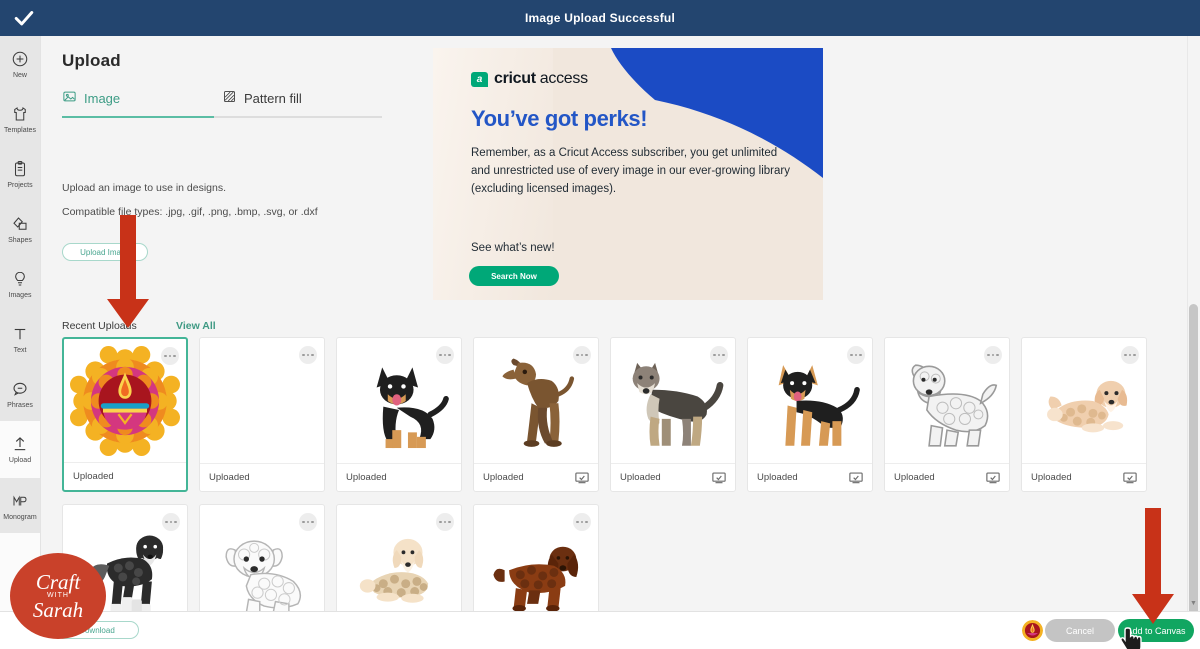 The height and width of the screenshot is (649, 1200). What do you see at coordinates (20, 130) in the screenshot?
I see `sidebar-item-label: Templates` at bounding box center [20, 130].